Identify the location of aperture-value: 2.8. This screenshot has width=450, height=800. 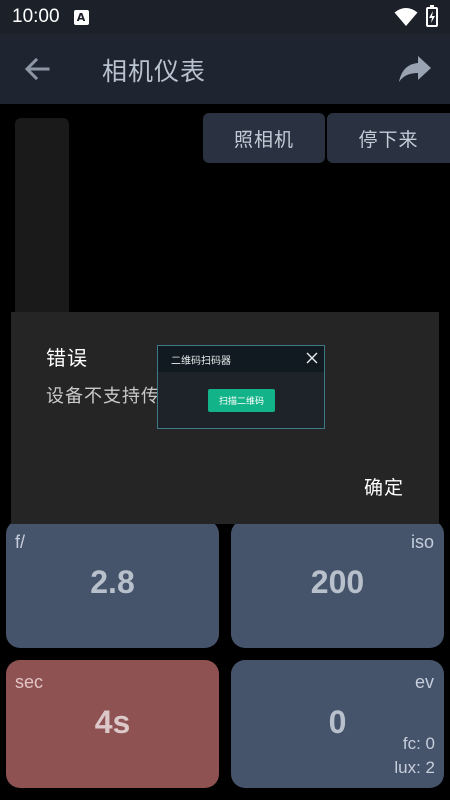
(112, 582).